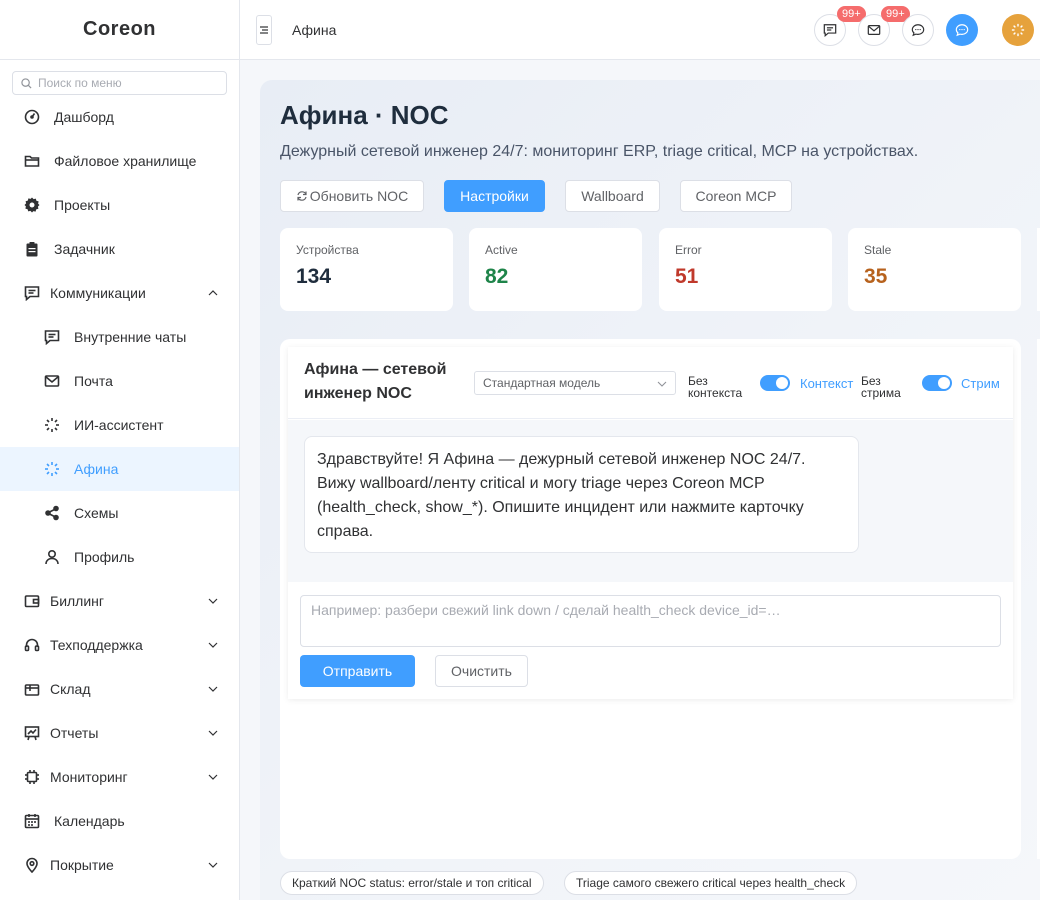  I want to click on folder-icon, so click(32, 161).